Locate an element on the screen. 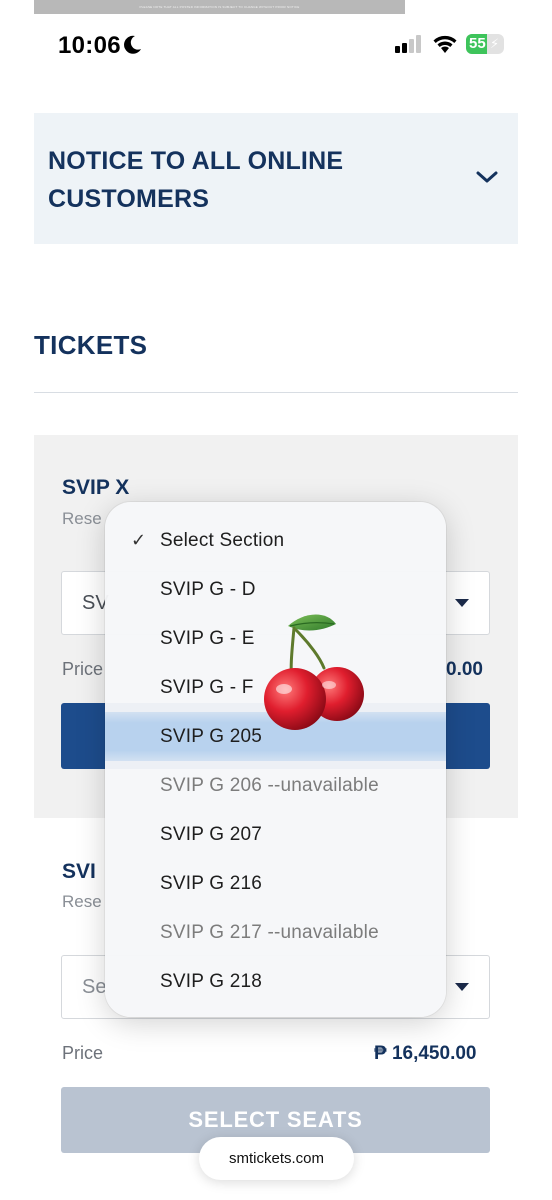 Image resolution: width=552 pixels, height=1200 pixels. dropdown-option-label: SVIP G - D is located at coordinates (208, 589).